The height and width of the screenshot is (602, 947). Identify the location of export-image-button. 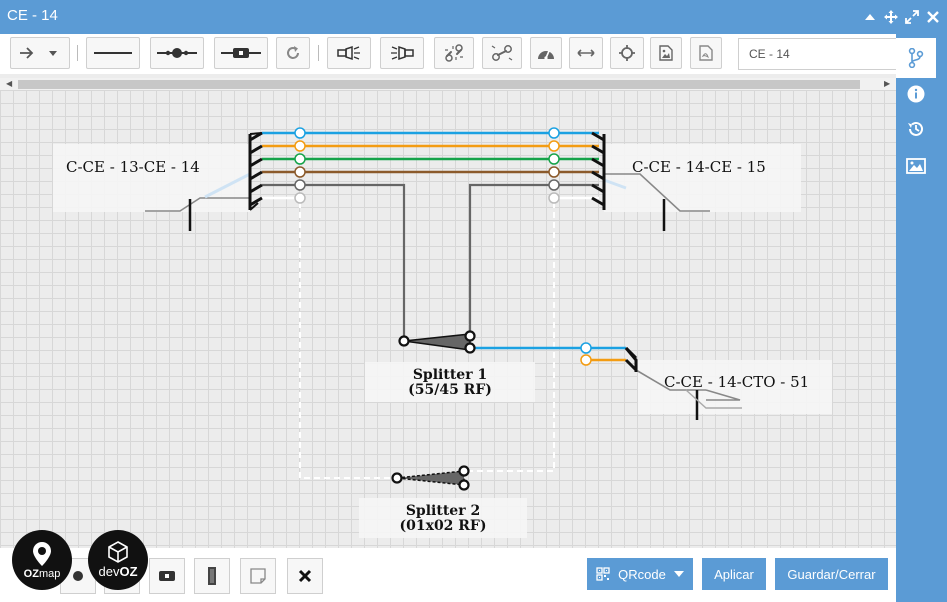
(666, 53).